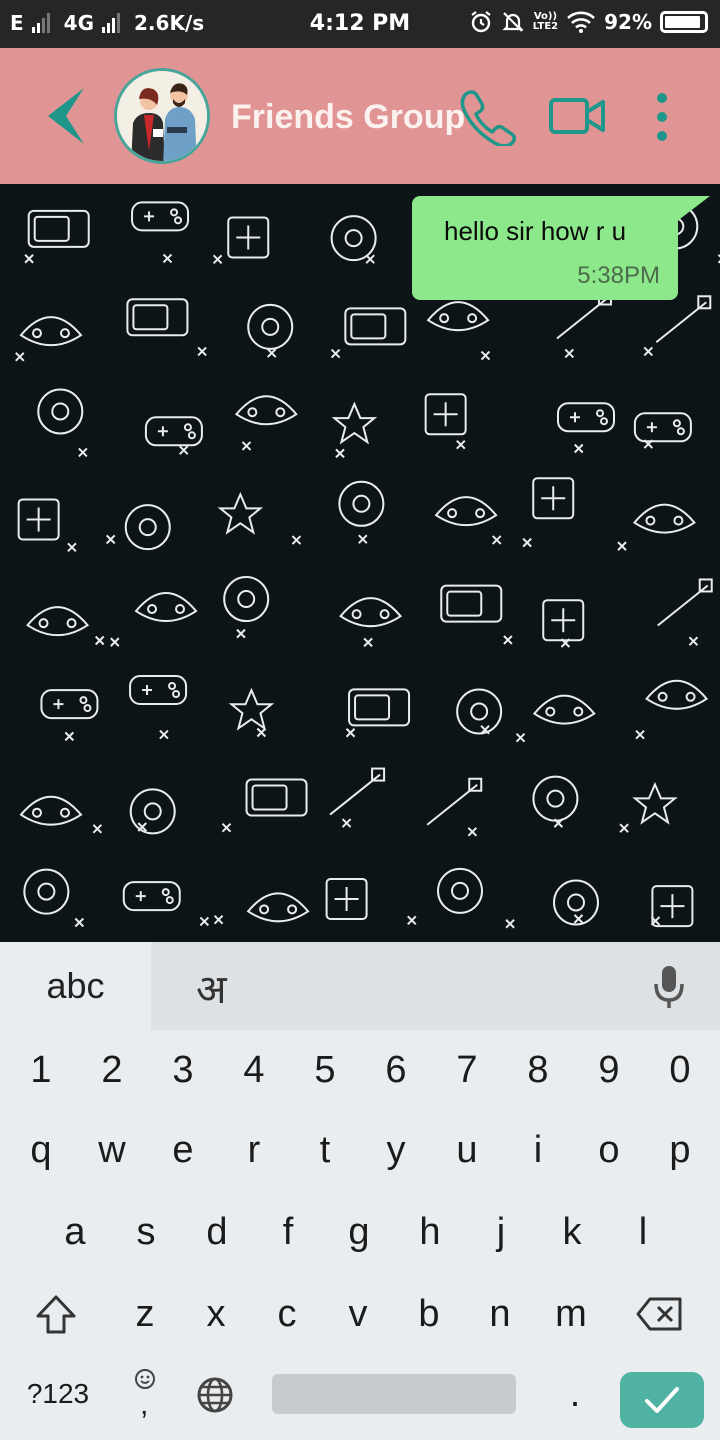  I want to click on key-w: w, so click(112, 1150).